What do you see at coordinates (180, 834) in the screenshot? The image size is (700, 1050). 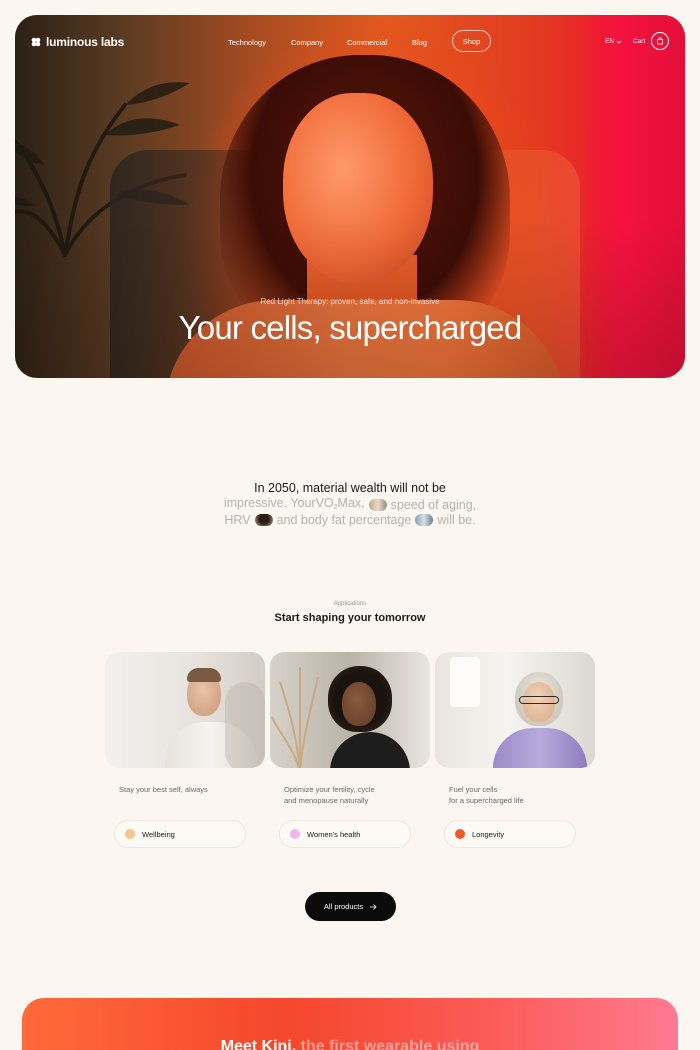 I see `wellbeing-pill: Wellbeing` at bounding box center [180, 834].